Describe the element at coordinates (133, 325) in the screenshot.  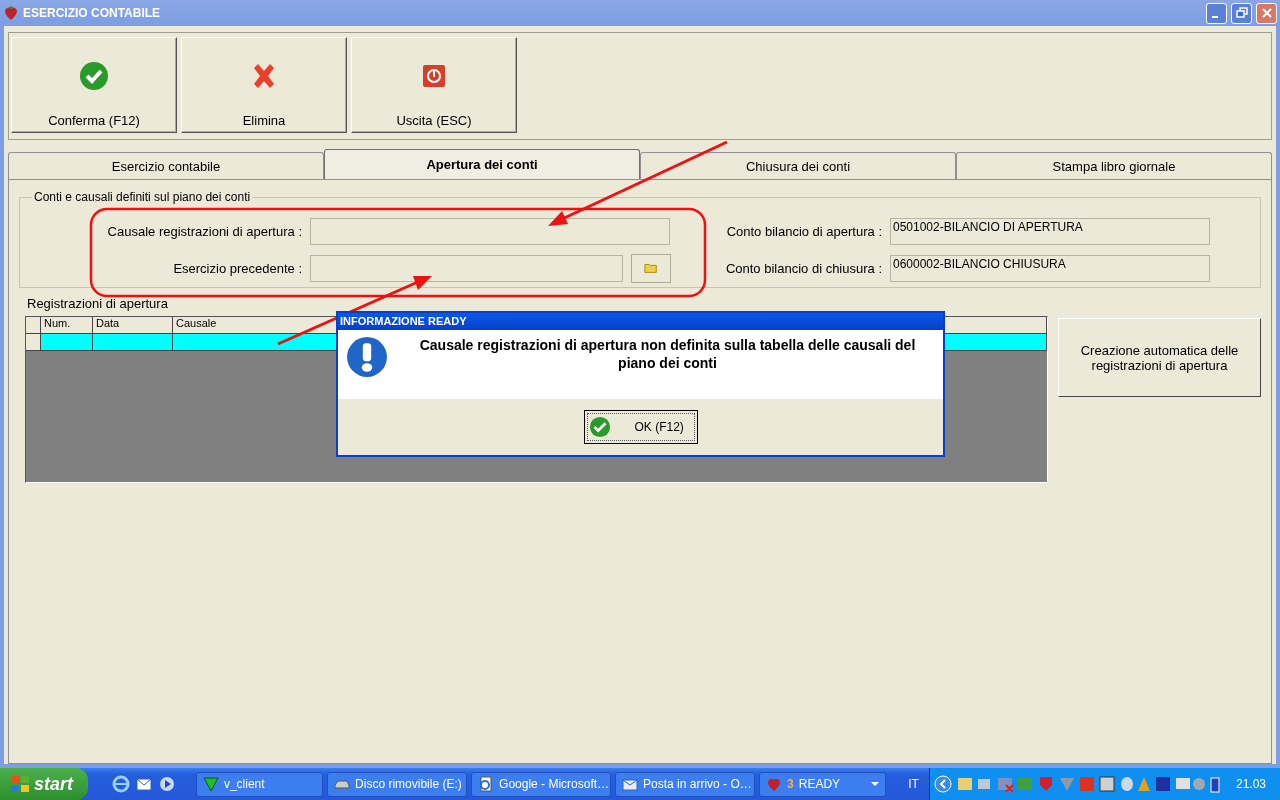
I see `column-header: Data` at that location.